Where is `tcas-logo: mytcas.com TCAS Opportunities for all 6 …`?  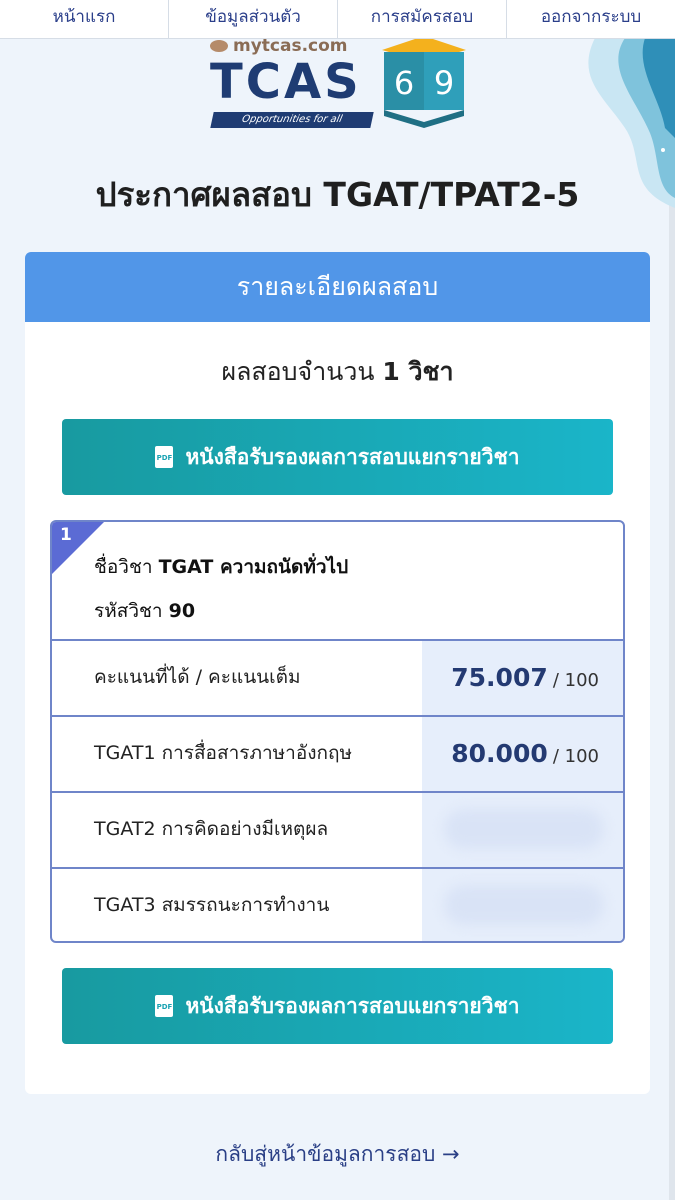
tcas-logo: mytcas.com TCAS Opportunities for all 6 … is located at coordinates (340, 84).